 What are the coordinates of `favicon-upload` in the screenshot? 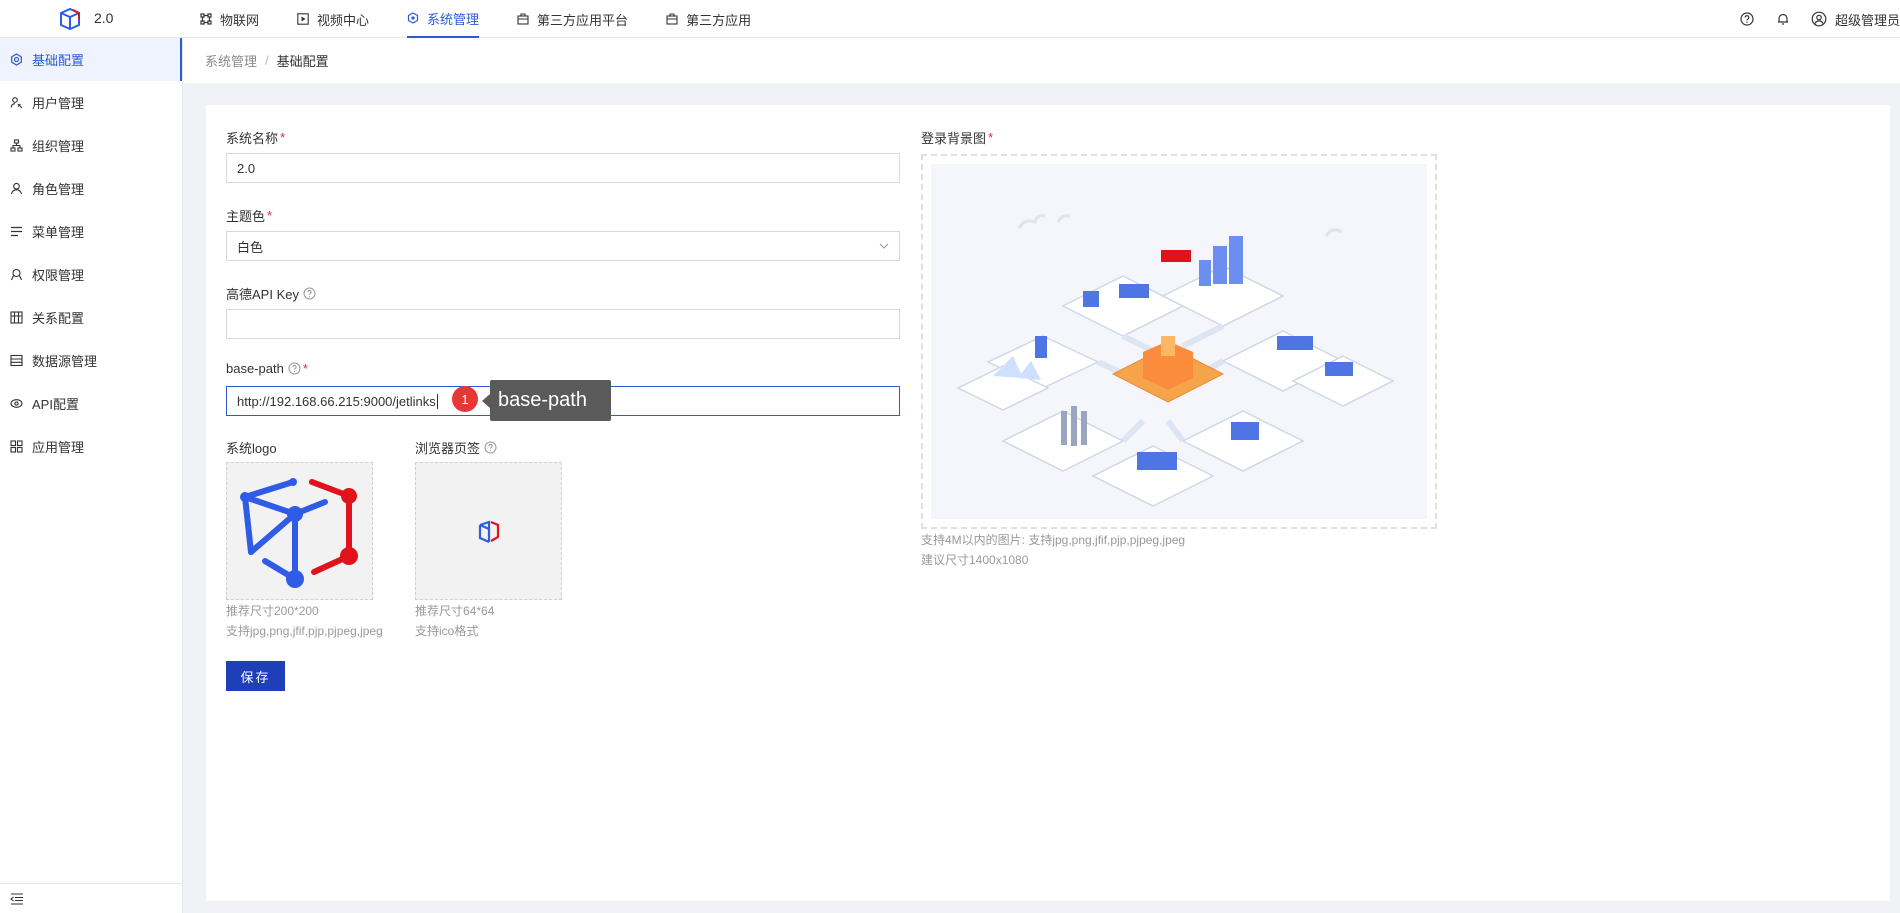 It's located at (488, 531).